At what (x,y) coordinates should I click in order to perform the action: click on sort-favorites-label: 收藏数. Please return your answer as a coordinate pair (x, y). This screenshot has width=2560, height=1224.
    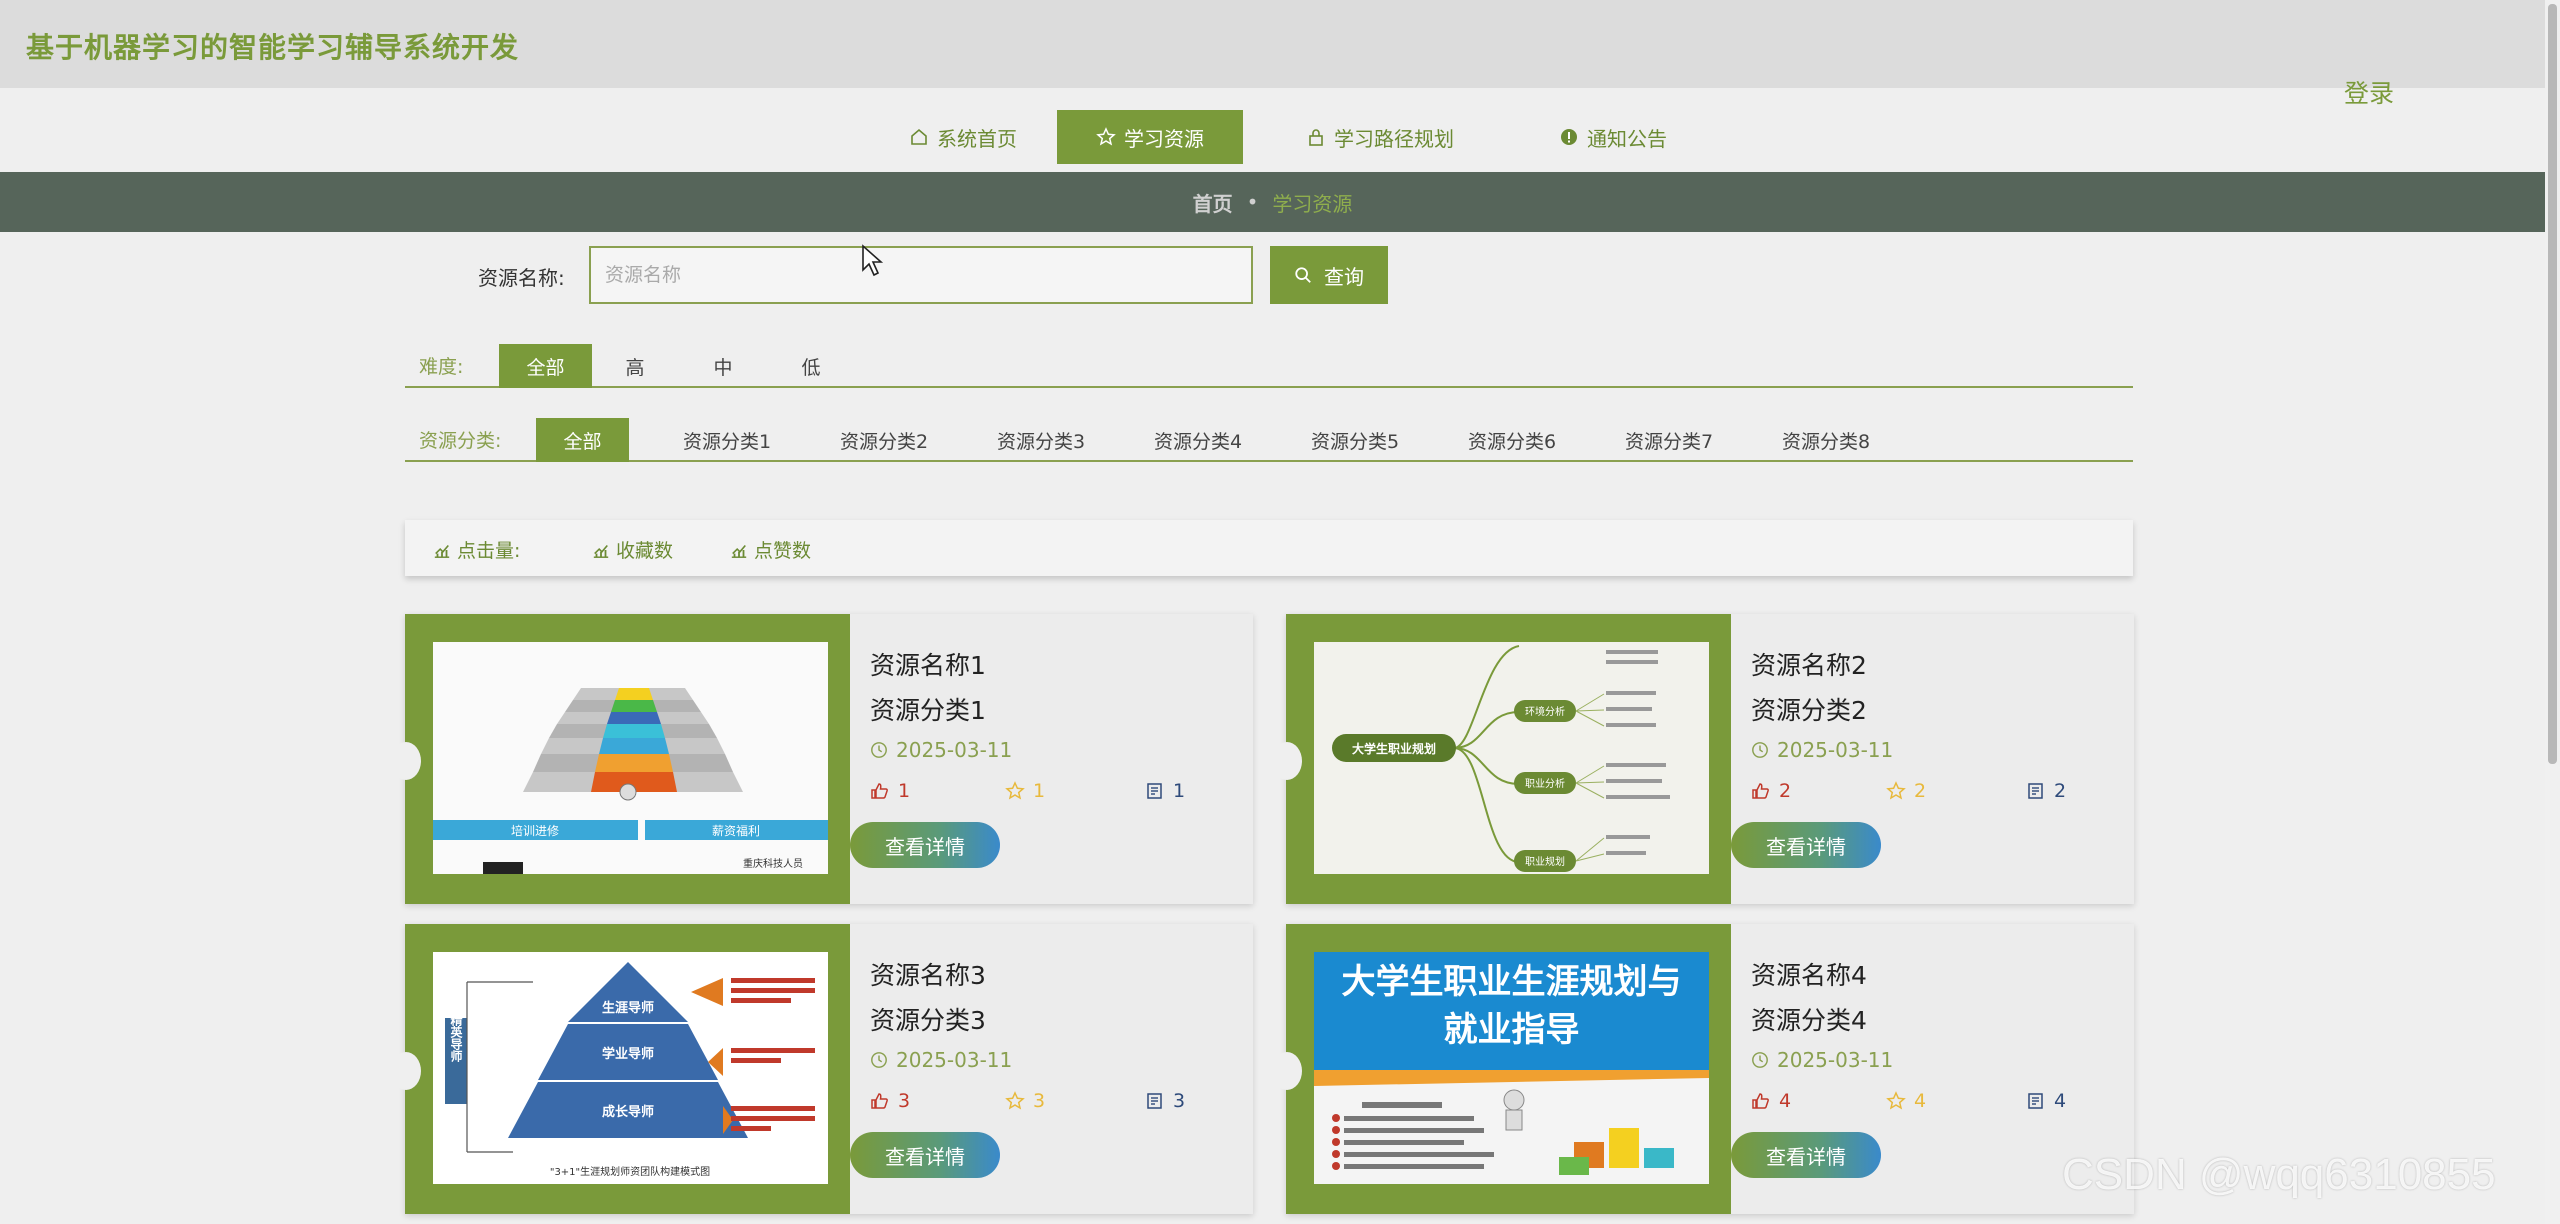
    Looking at the image, I should click on (645, 551).